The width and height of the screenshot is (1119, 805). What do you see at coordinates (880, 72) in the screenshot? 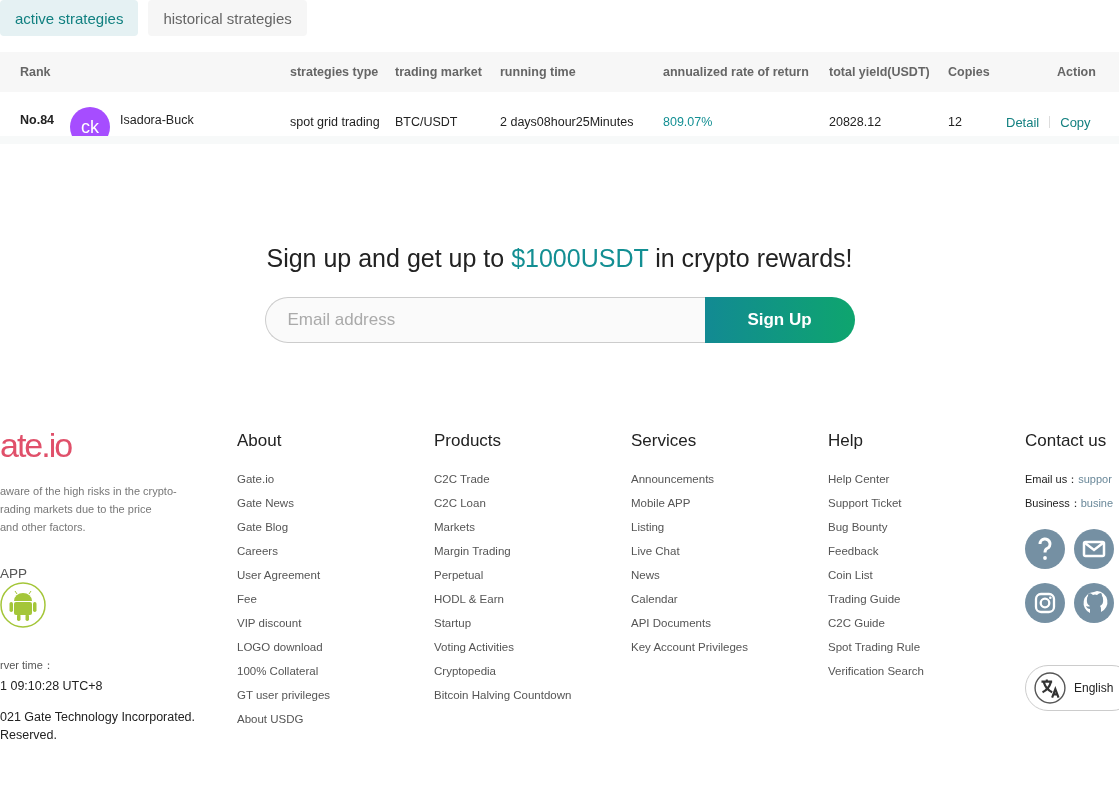
I see `column-header: total yield(USDT)` at bounding box center [880, 72].